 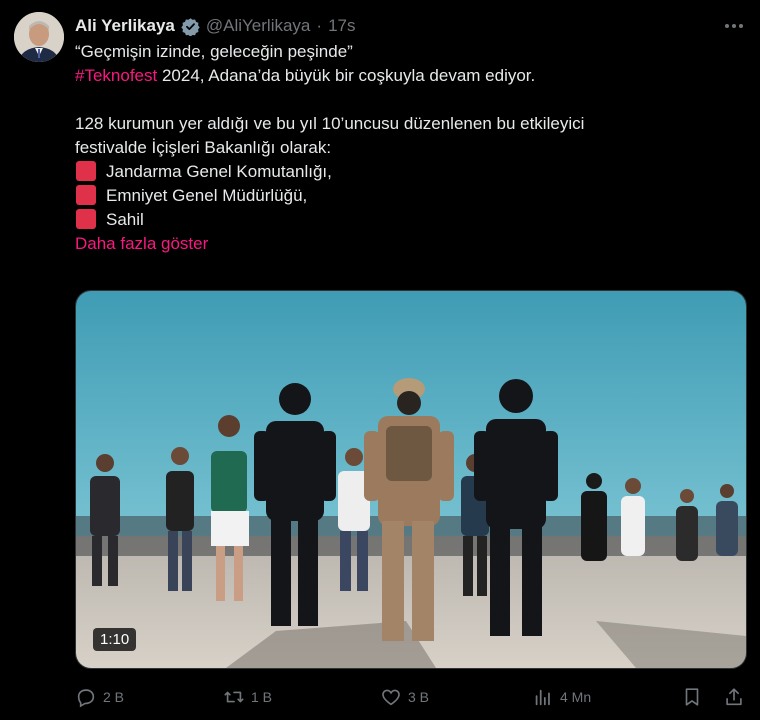 I want to click on views-icon, so click(x=542, y=697).